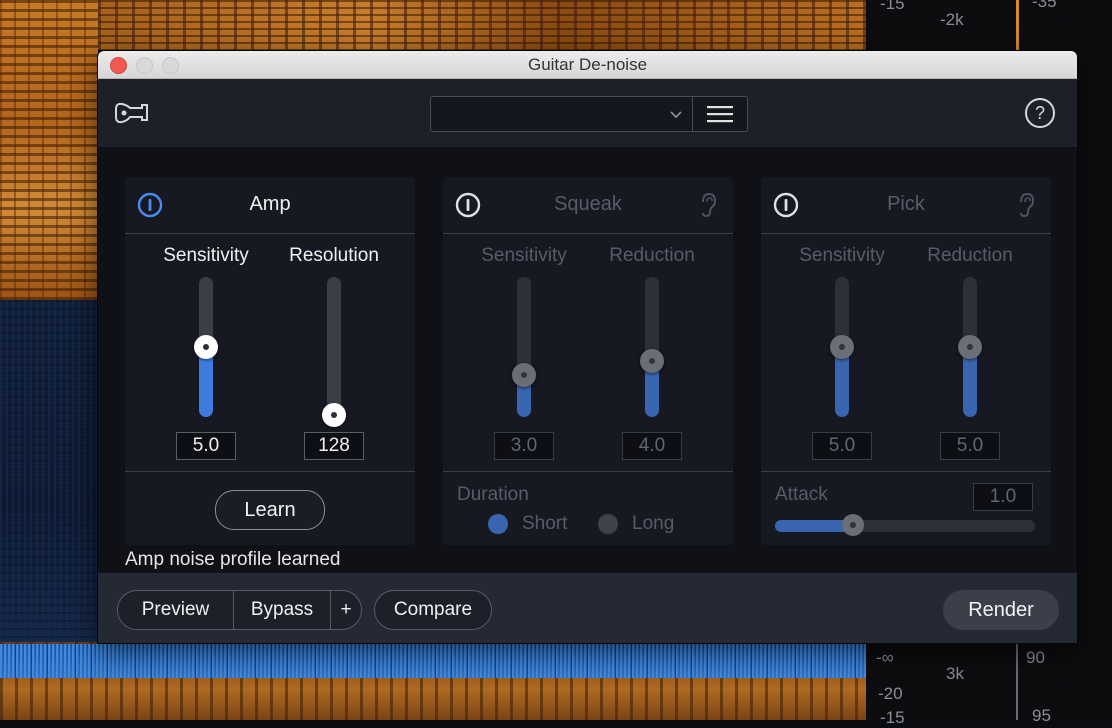 The image size is (1112, 728). Describe the element at coordinates (885, 657) in the screenshot. I see `meter-label: -∞` at that location.